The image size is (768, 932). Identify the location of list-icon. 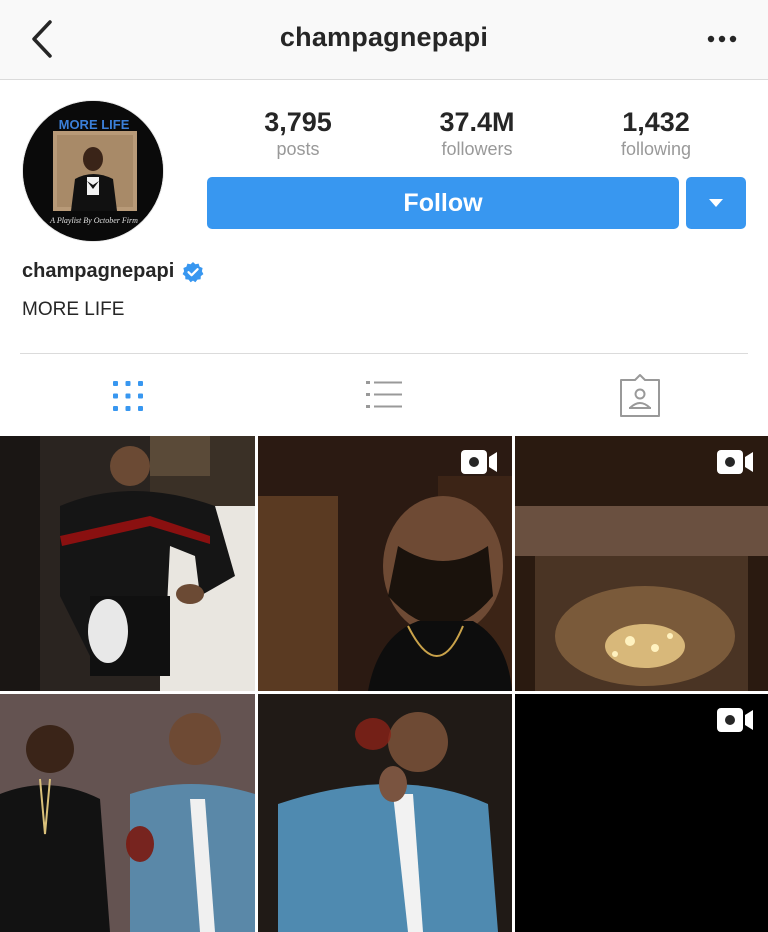
(384, 394).